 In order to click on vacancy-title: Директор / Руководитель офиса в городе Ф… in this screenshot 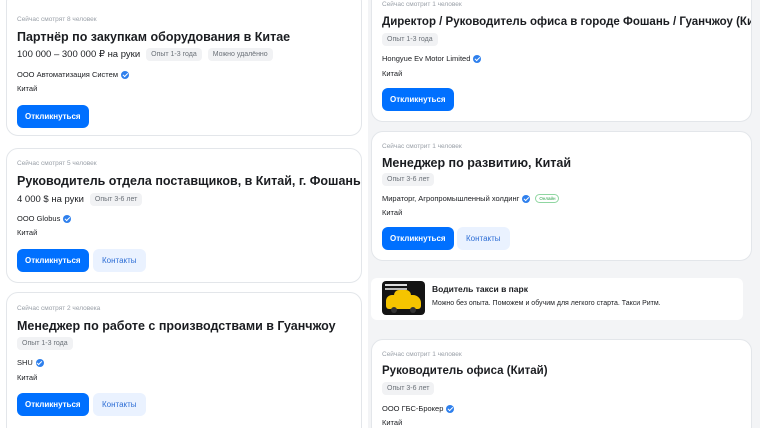, I will do `click(566, 22)`.